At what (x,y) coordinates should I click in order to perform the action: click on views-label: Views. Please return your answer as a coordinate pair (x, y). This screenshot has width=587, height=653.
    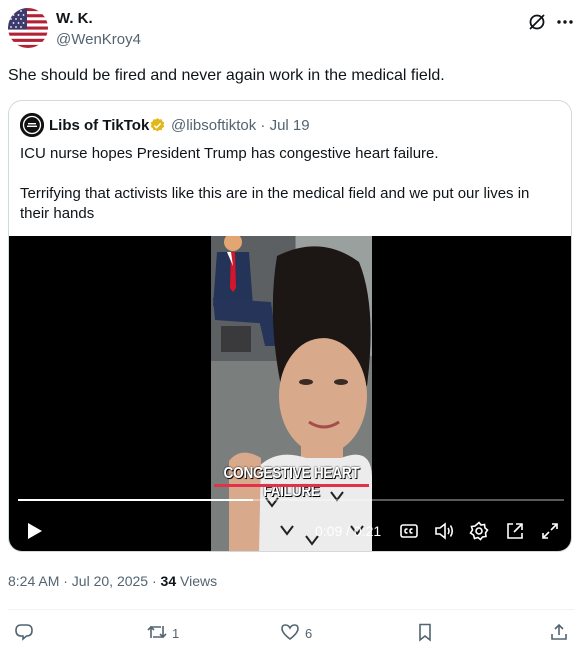
    Looking at the image, I should click on (197, 581).